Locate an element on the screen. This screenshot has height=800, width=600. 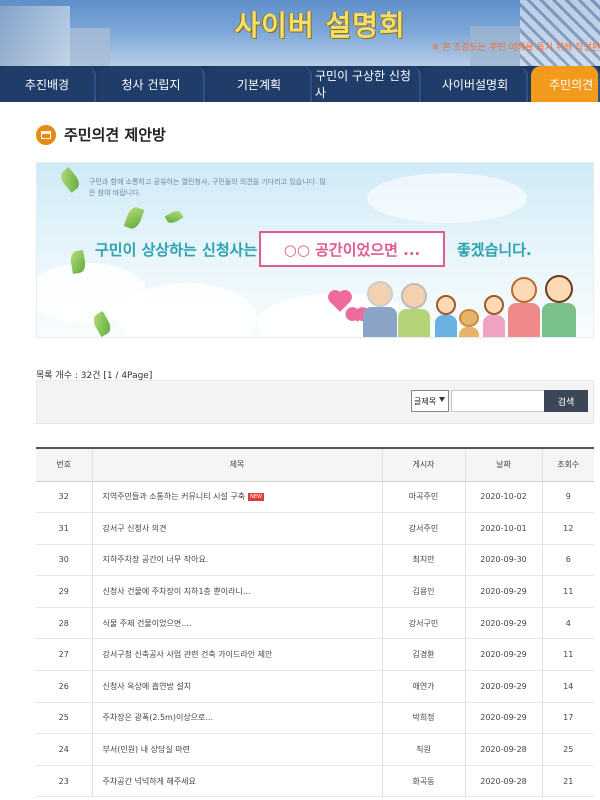
row-date: 2020-10-02 is located at coordinates (503, 497).